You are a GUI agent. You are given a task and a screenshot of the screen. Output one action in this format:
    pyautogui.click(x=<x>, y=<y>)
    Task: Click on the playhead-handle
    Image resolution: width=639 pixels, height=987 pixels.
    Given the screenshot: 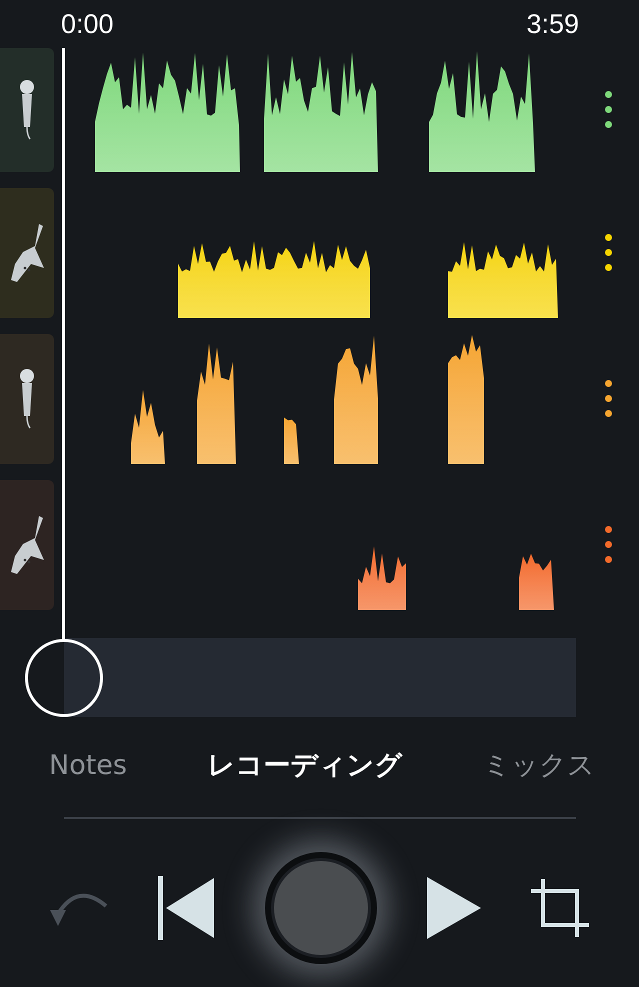 What is the action you would take?
    pyautogui.click(x=64, y=678)
    